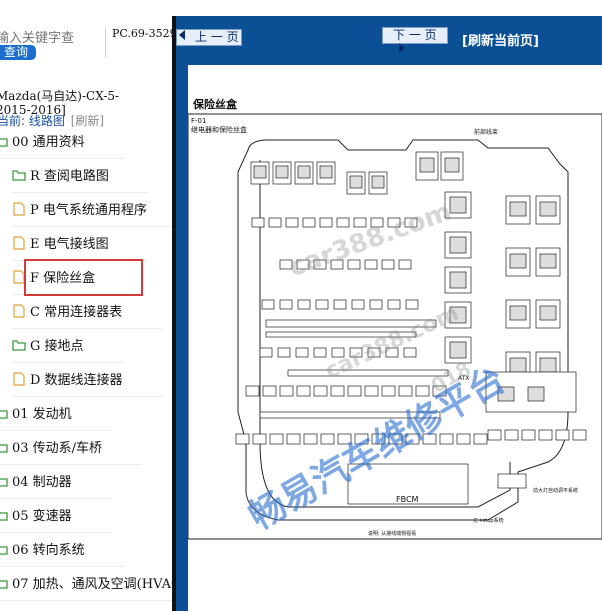 The height and width of the screenshot is (611, 602). What do you see at coordinates (488, 520) in the screenshot?
I see `callout-istop: 无 i-stop系统` at bounding box center [488, 520].